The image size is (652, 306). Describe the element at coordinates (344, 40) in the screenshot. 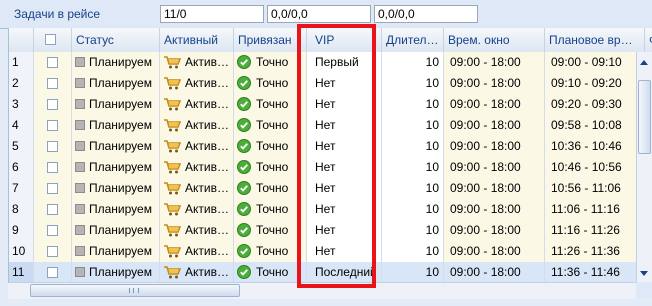

I see `header-vip: VIP` at that location.